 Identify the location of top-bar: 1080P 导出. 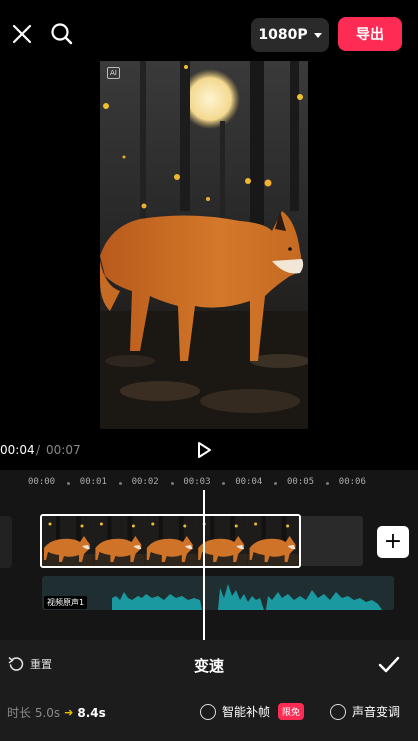
(209, 32).